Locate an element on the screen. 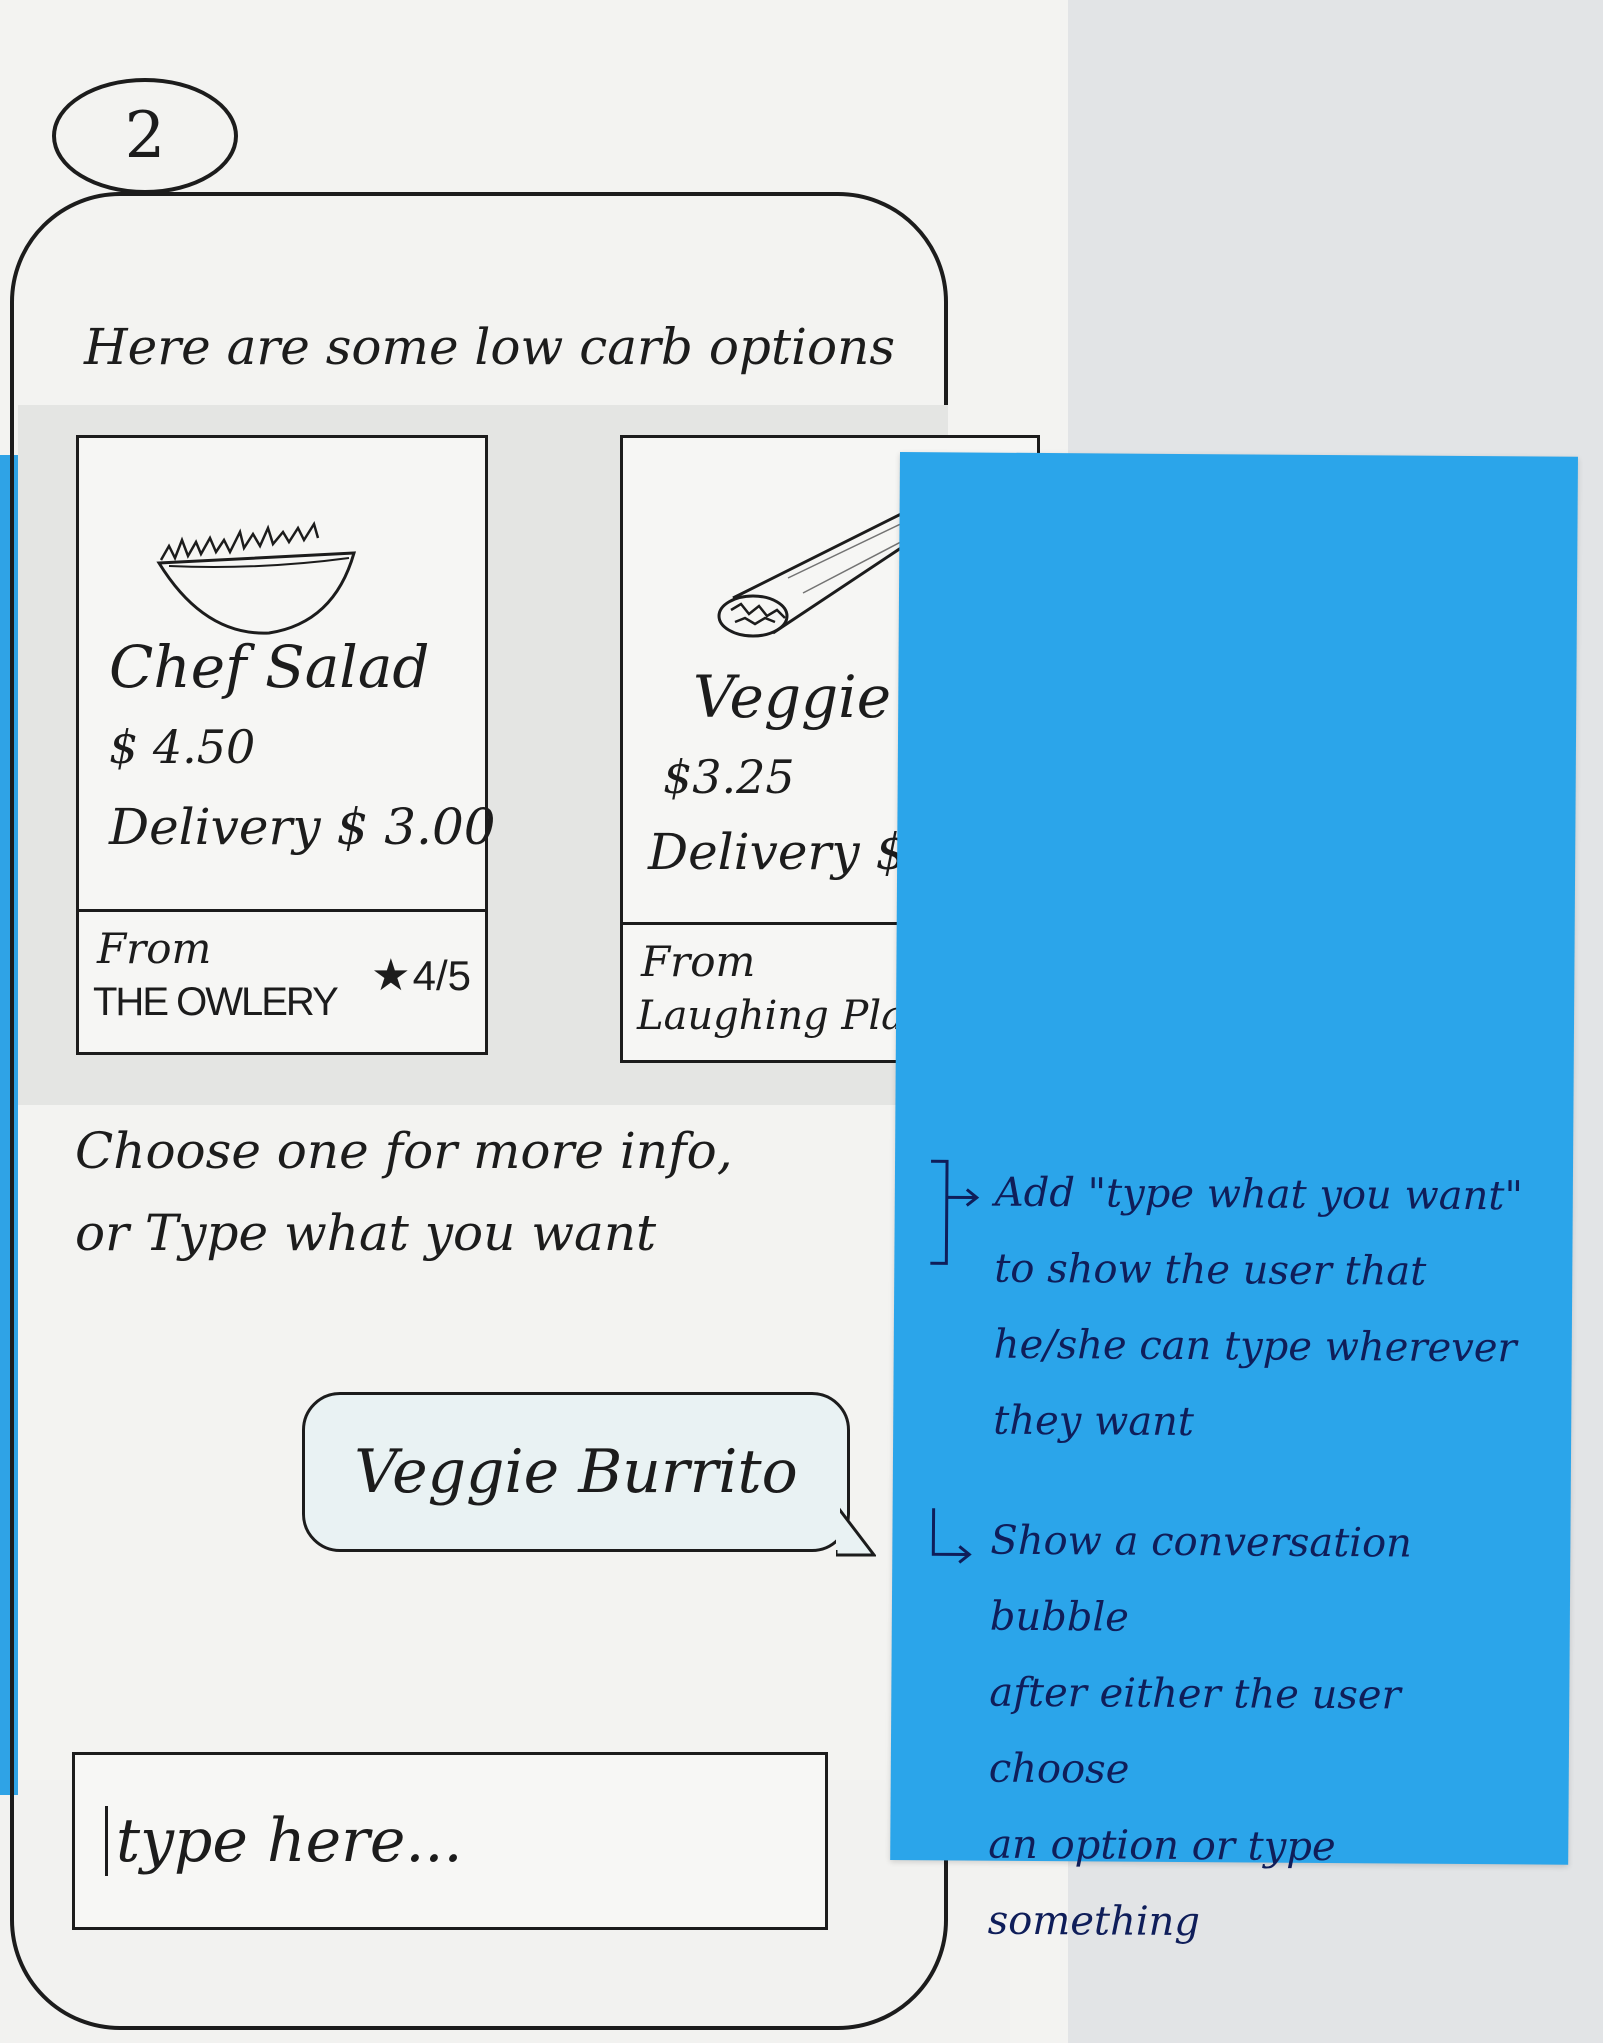 The image size is (1603, 2043). page-number: 2 is located at coordinates (145, 136).